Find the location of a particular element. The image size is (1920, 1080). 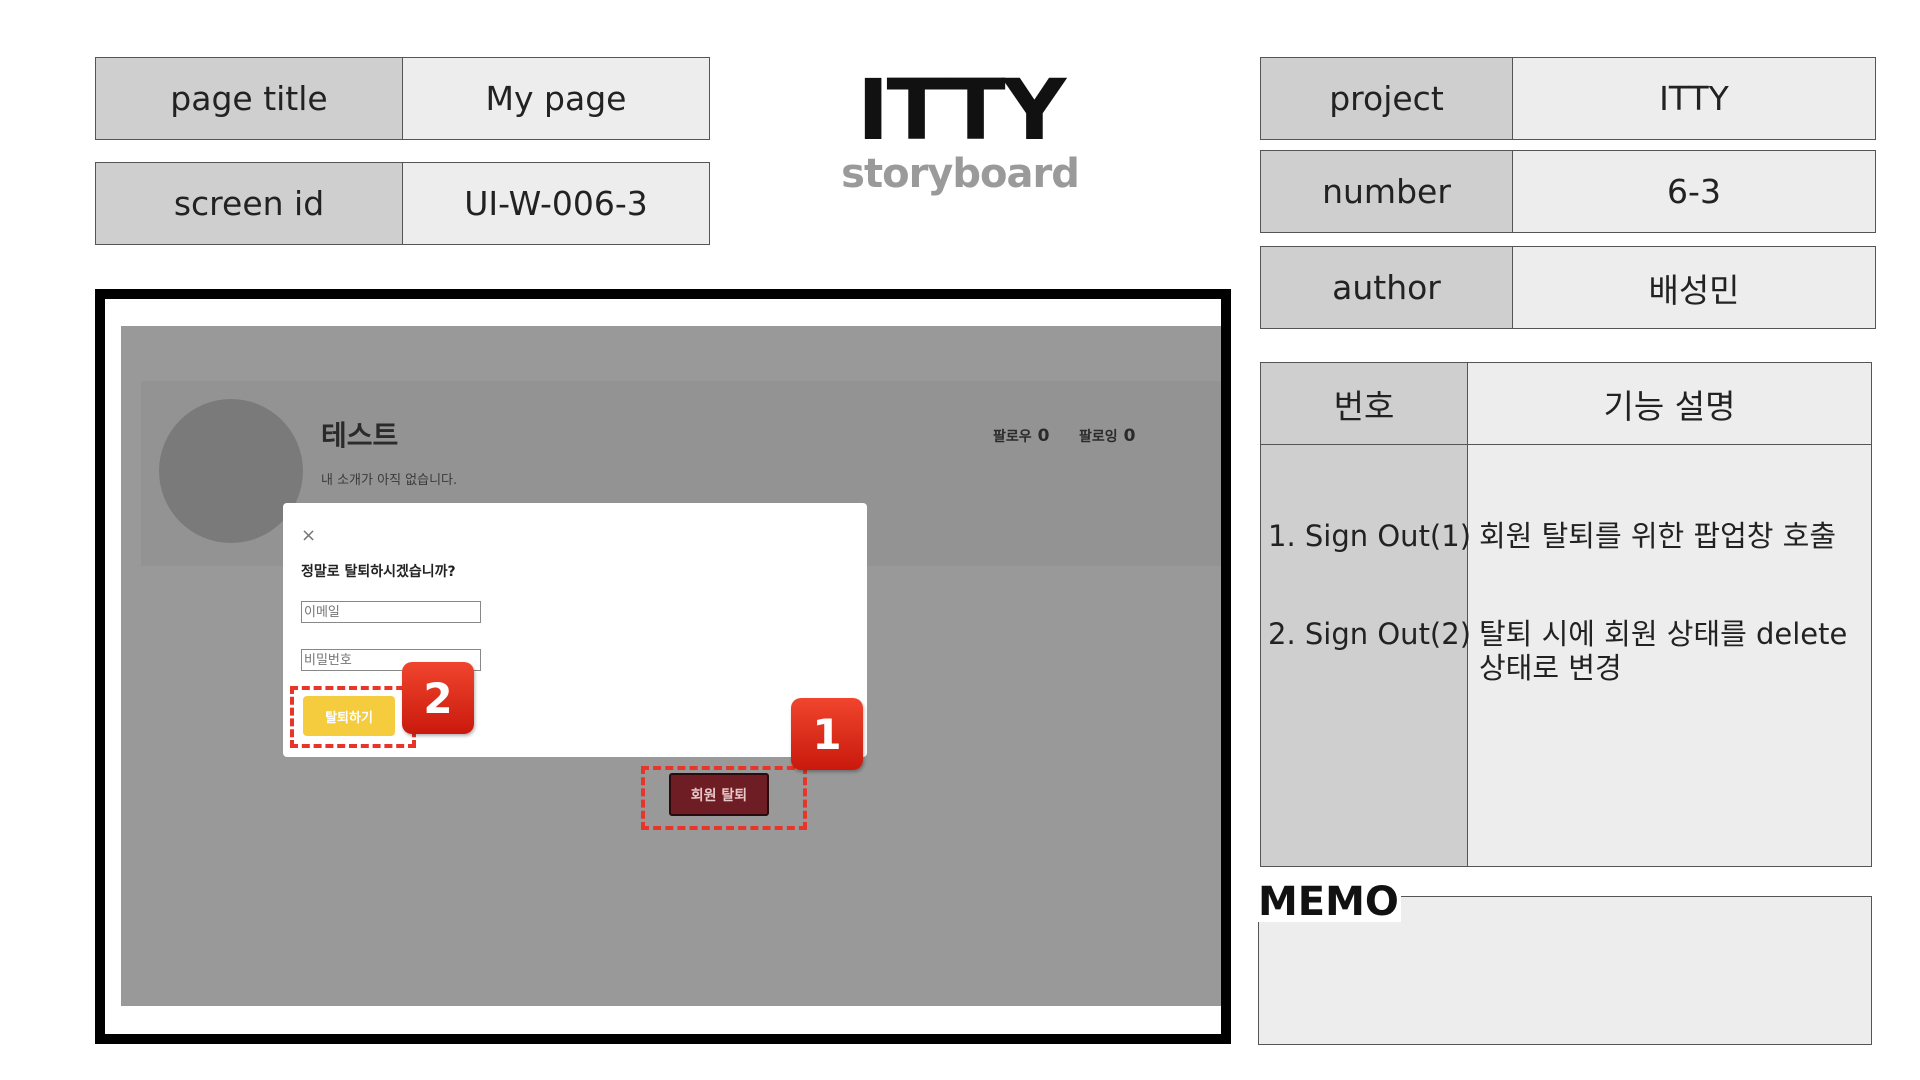

author-label: author is located at coordinates (1386, 287).